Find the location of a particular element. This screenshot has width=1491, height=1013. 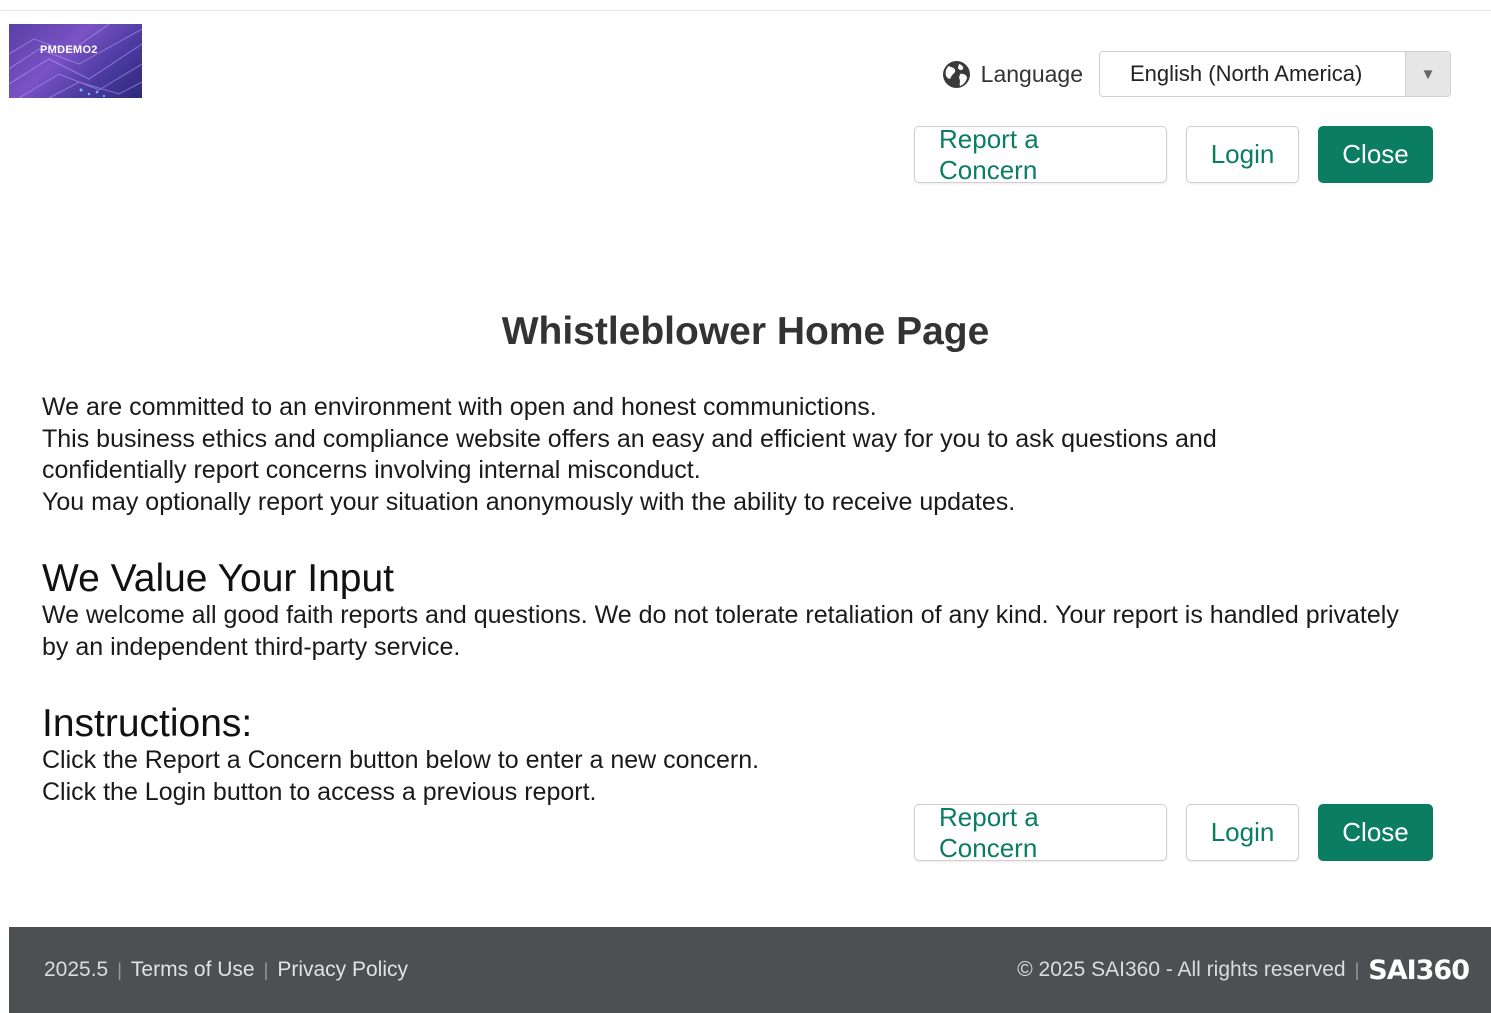

version-label: 2025.5 is located at coordinates (76, 969).